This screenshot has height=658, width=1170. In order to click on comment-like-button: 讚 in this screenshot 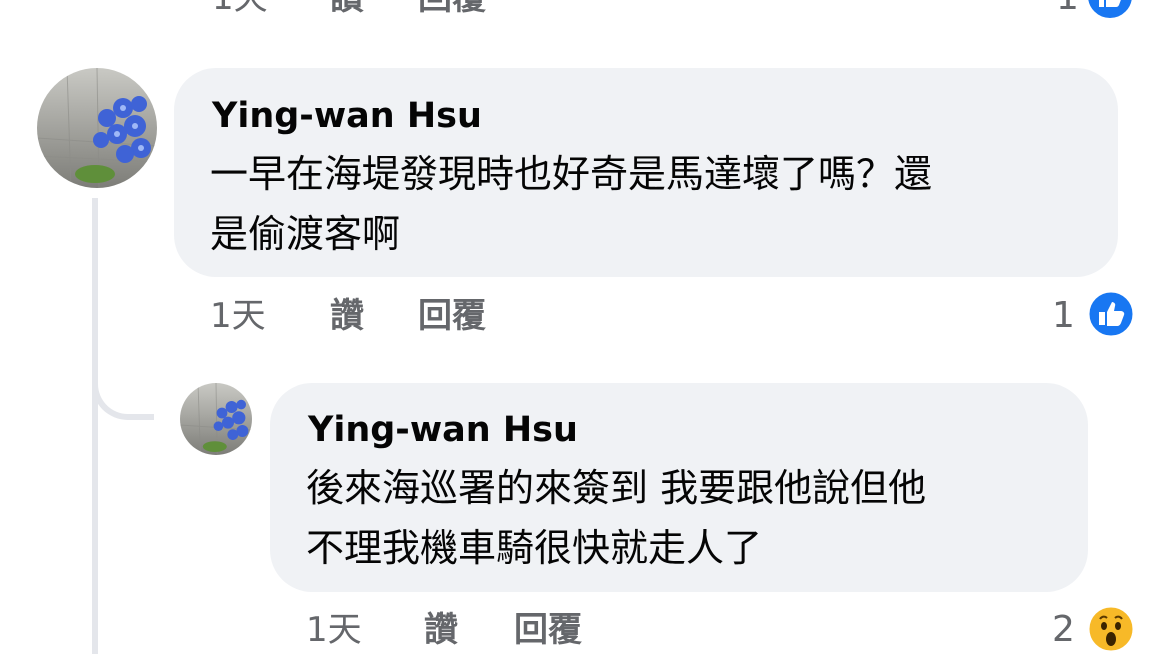, I will do `click(347, 316)`.